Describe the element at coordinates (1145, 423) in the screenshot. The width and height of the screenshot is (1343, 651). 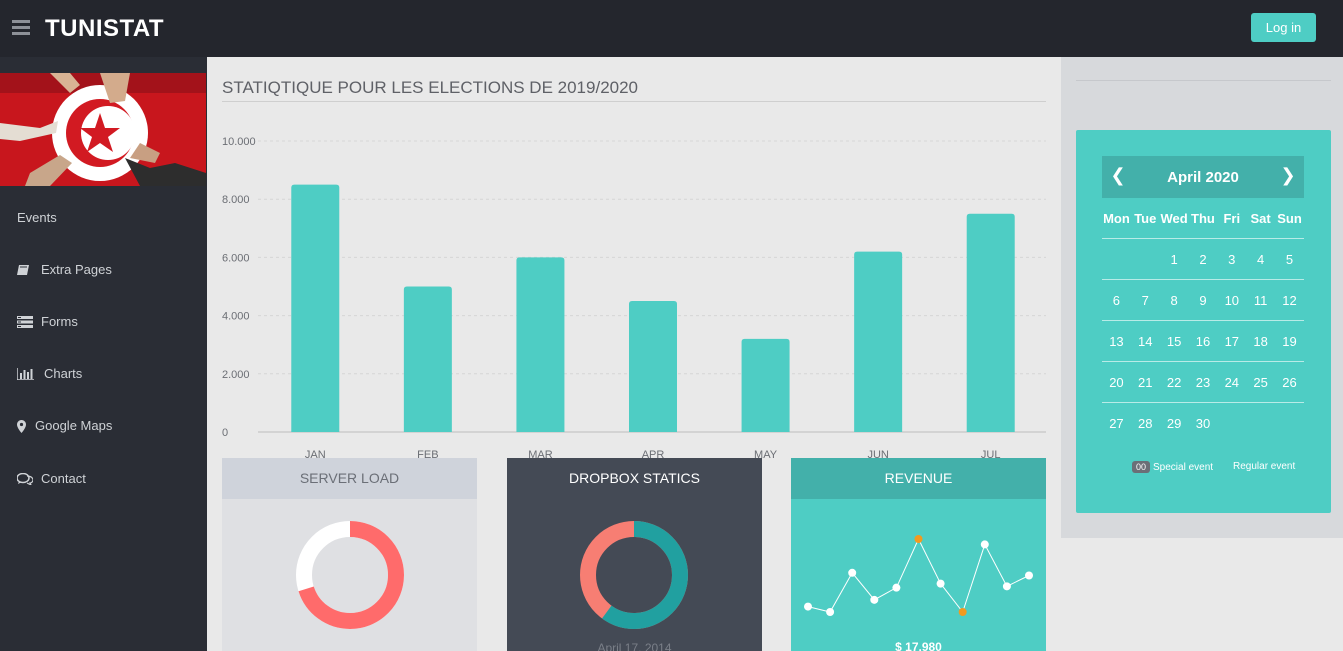
I see `calendar-day: 28` at that location.